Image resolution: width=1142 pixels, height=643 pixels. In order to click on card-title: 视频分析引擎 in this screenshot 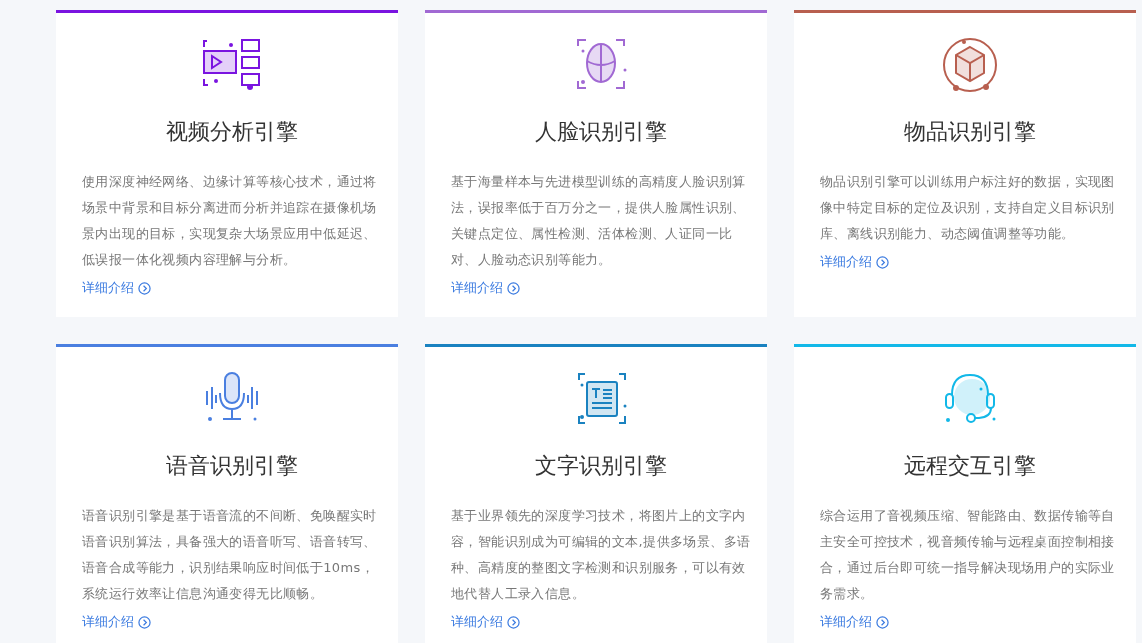, I will do `click(232, 132)`.